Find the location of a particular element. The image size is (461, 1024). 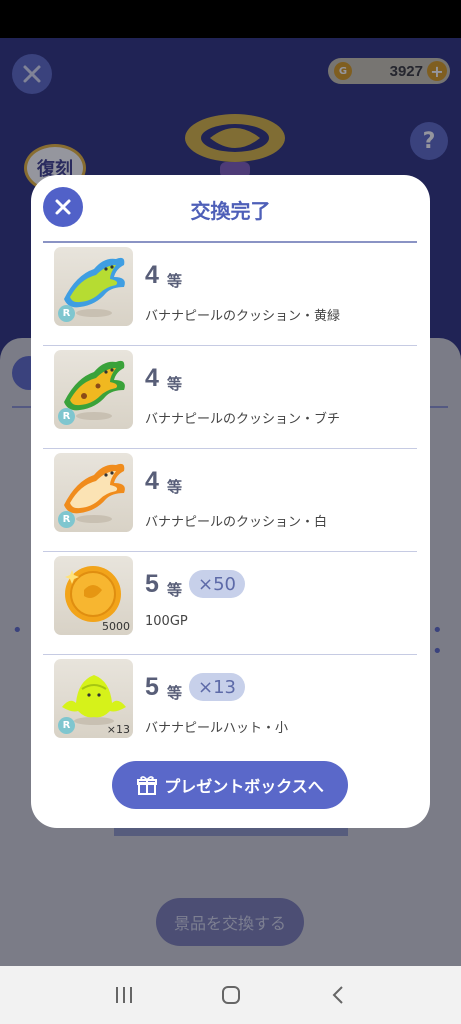

prize-row: R ×13 5 等 ×13 バナナピールハット・小 is located at coordinates (230, 706).